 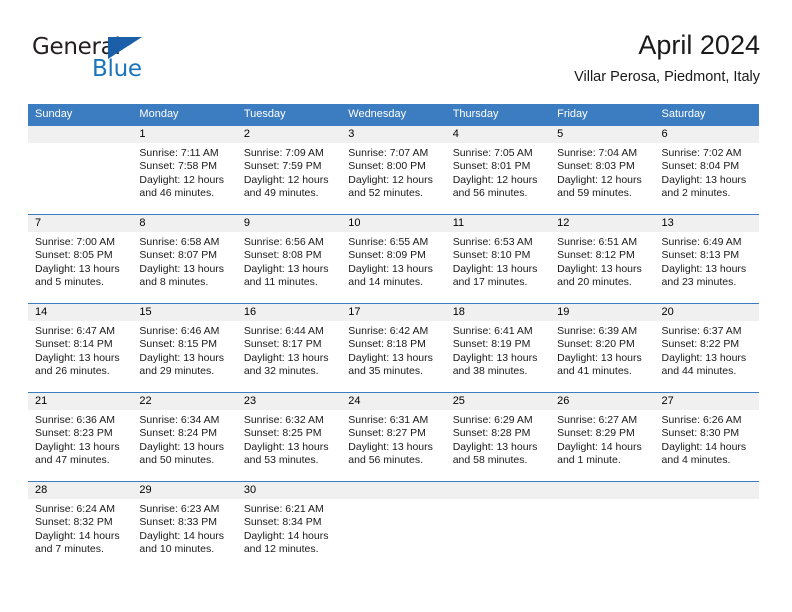 I want to click on sunset-text: Sunset: 7:58 PM, so click(x=178, y=166).